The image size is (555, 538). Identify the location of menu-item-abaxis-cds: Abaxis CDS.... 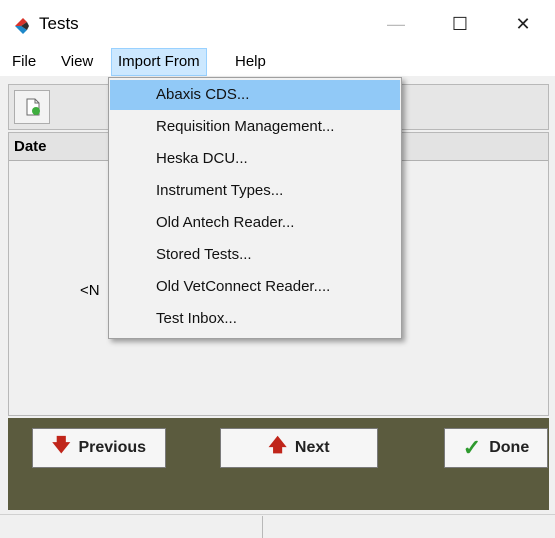
(255, 95).